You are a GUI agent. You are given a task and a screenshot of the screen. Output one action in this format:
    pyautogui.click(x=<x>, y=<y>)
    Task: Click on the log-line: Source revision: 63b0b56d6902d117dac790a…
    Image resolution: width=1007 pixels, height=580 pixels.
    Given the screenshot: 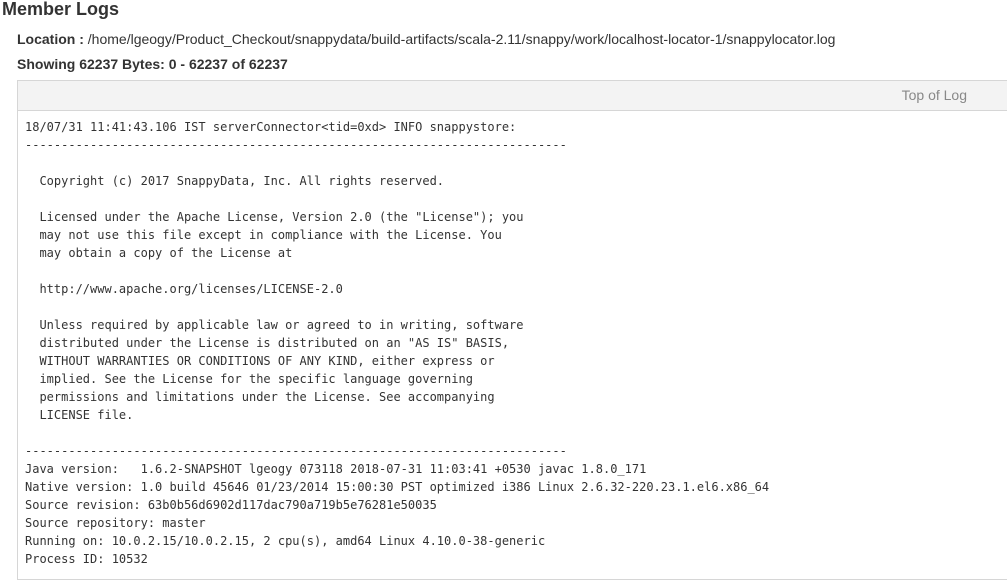 What is the action you would take?
    pyautogui.click(x=231, y=505)
    